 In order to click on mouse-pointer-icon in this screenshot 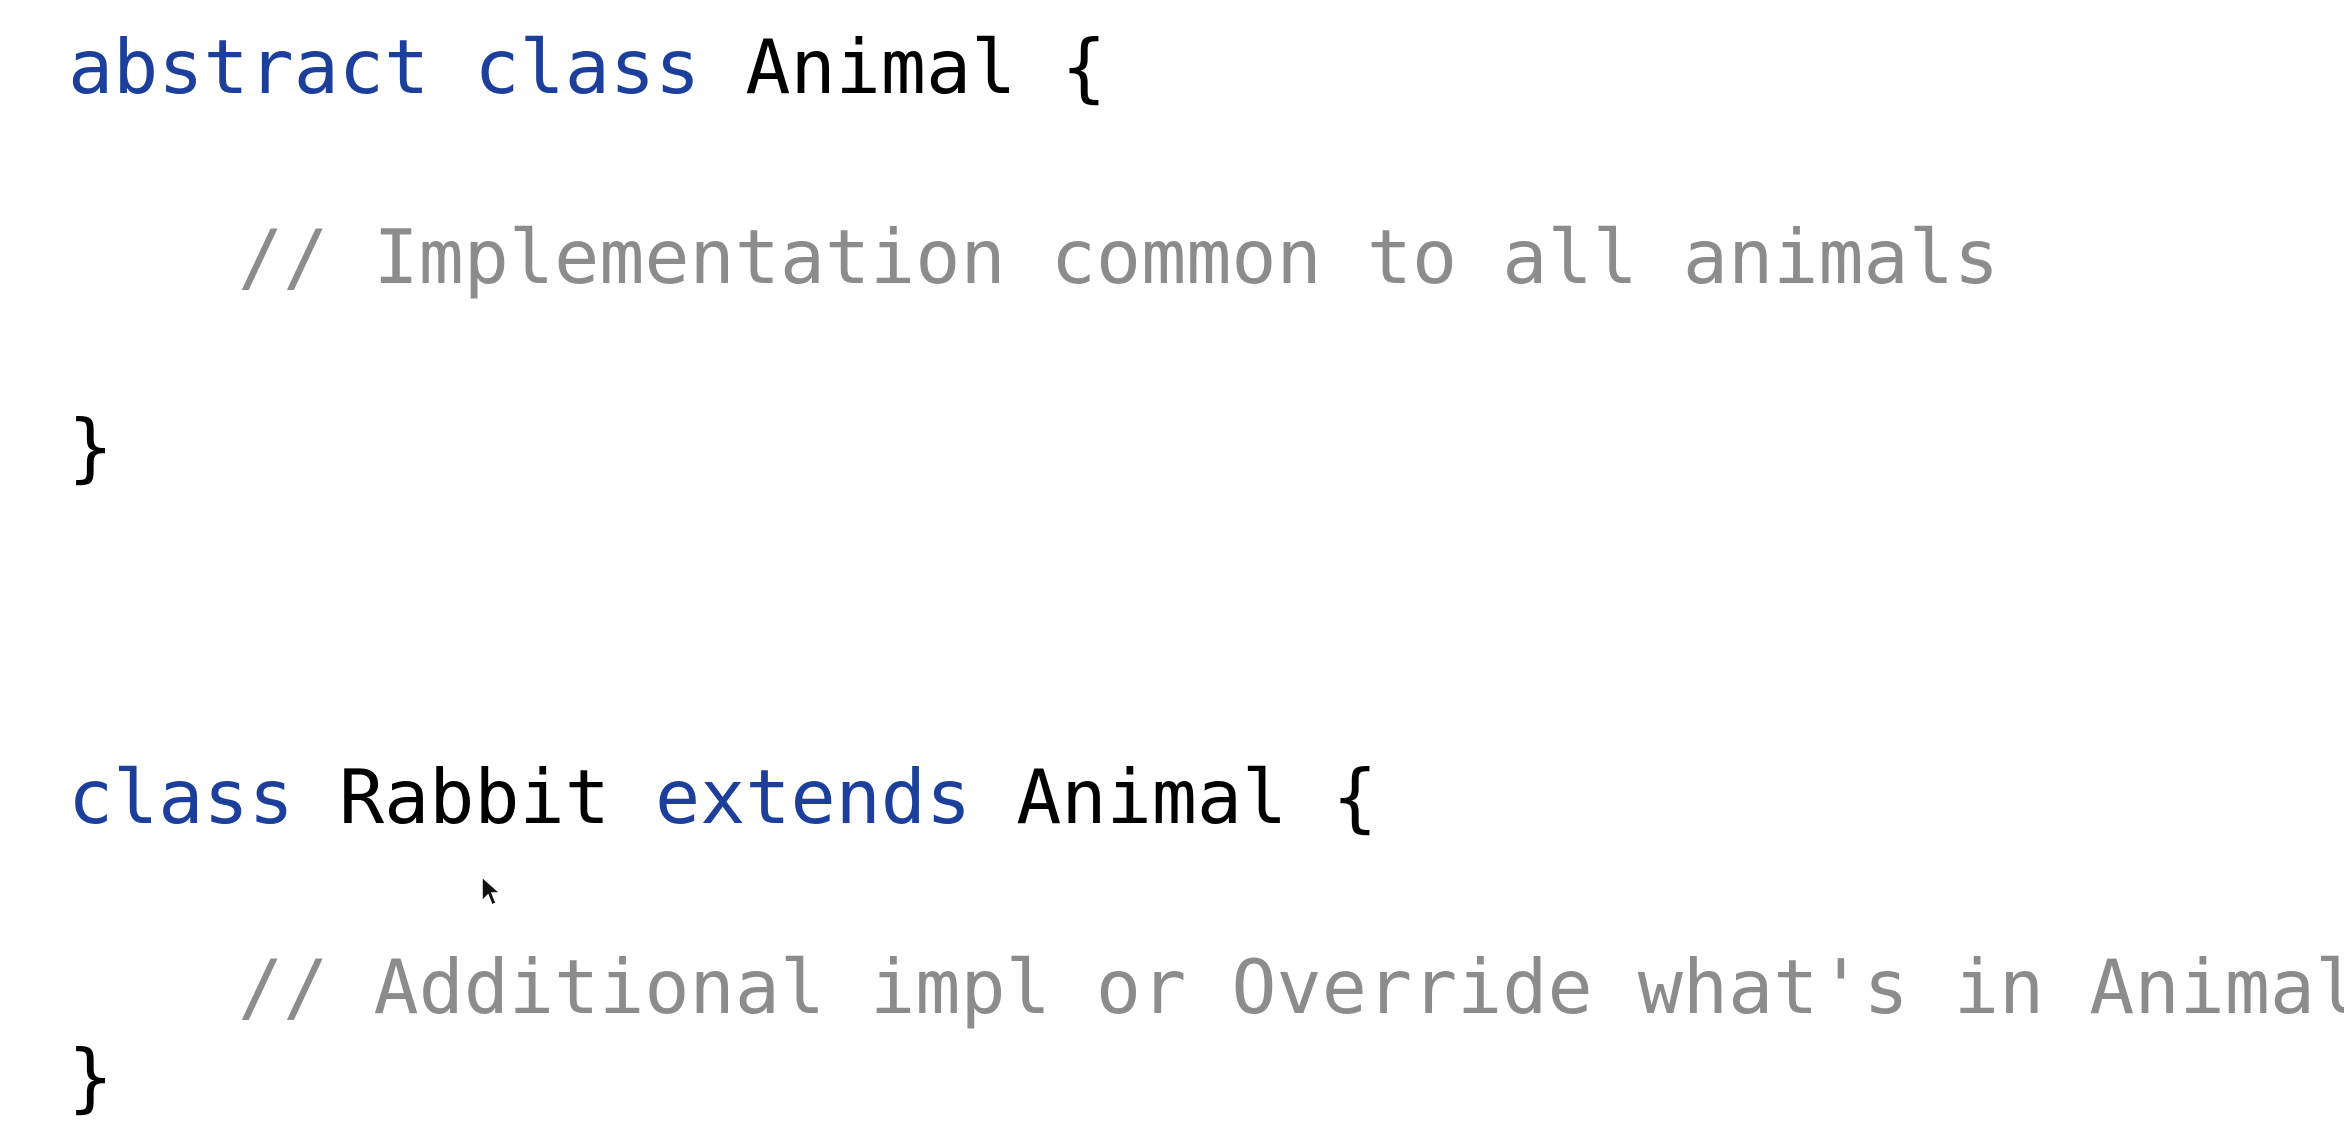, I will do `click(491, 891)`.